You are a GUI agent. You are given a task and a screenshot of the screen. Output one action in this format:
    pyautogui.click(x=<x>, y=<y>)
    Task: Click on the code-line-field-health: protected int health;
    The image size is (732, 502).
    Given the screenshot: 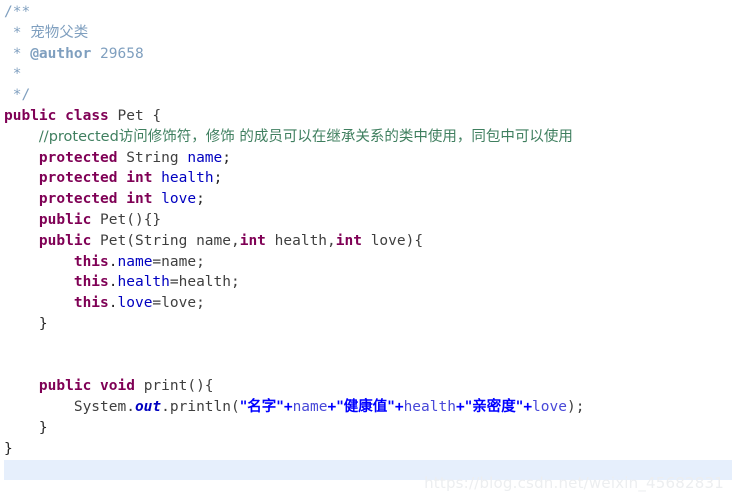 What is the action you would take?
    pyautogui.click(x=368, y=178)
    